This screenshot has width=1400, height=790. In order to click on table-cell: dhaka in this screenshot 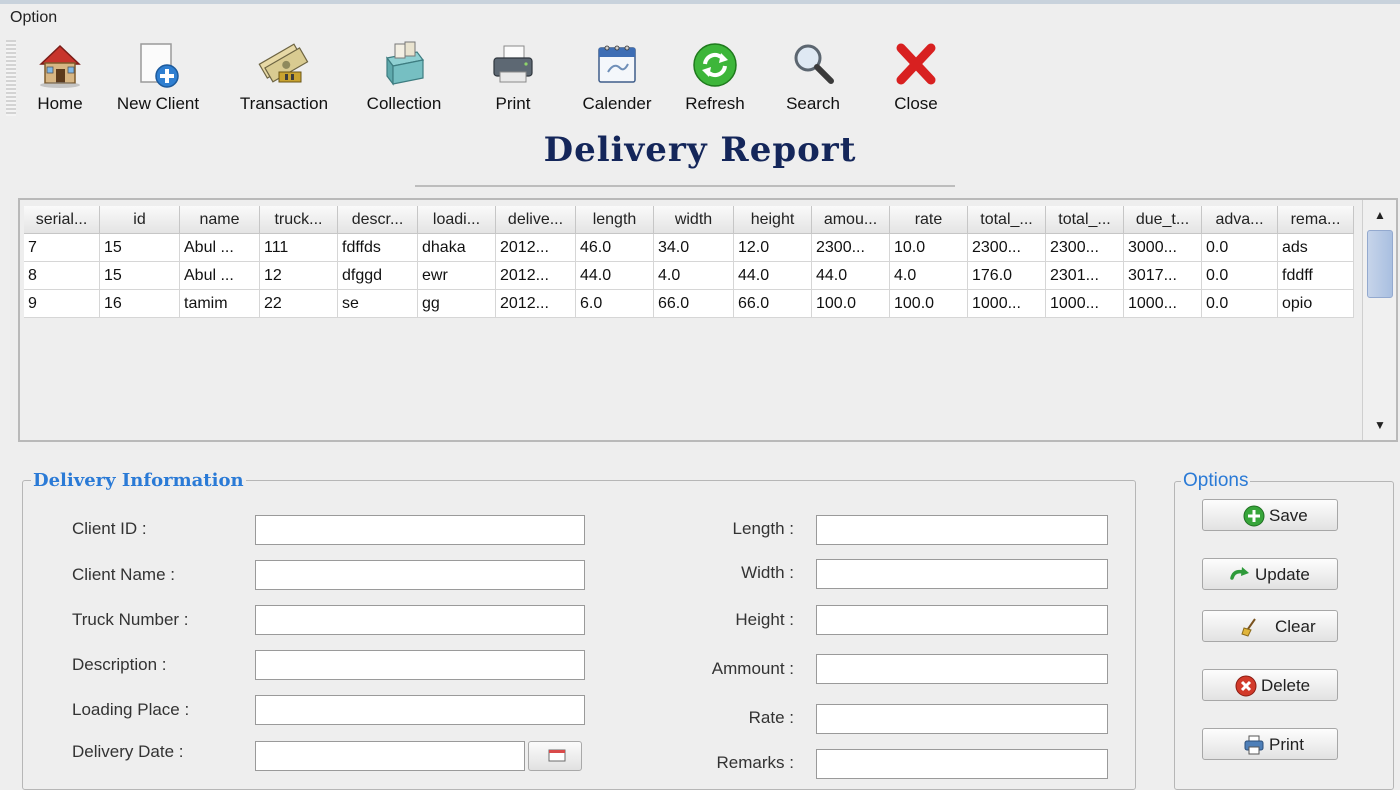, I will do `click(457, 248)`.